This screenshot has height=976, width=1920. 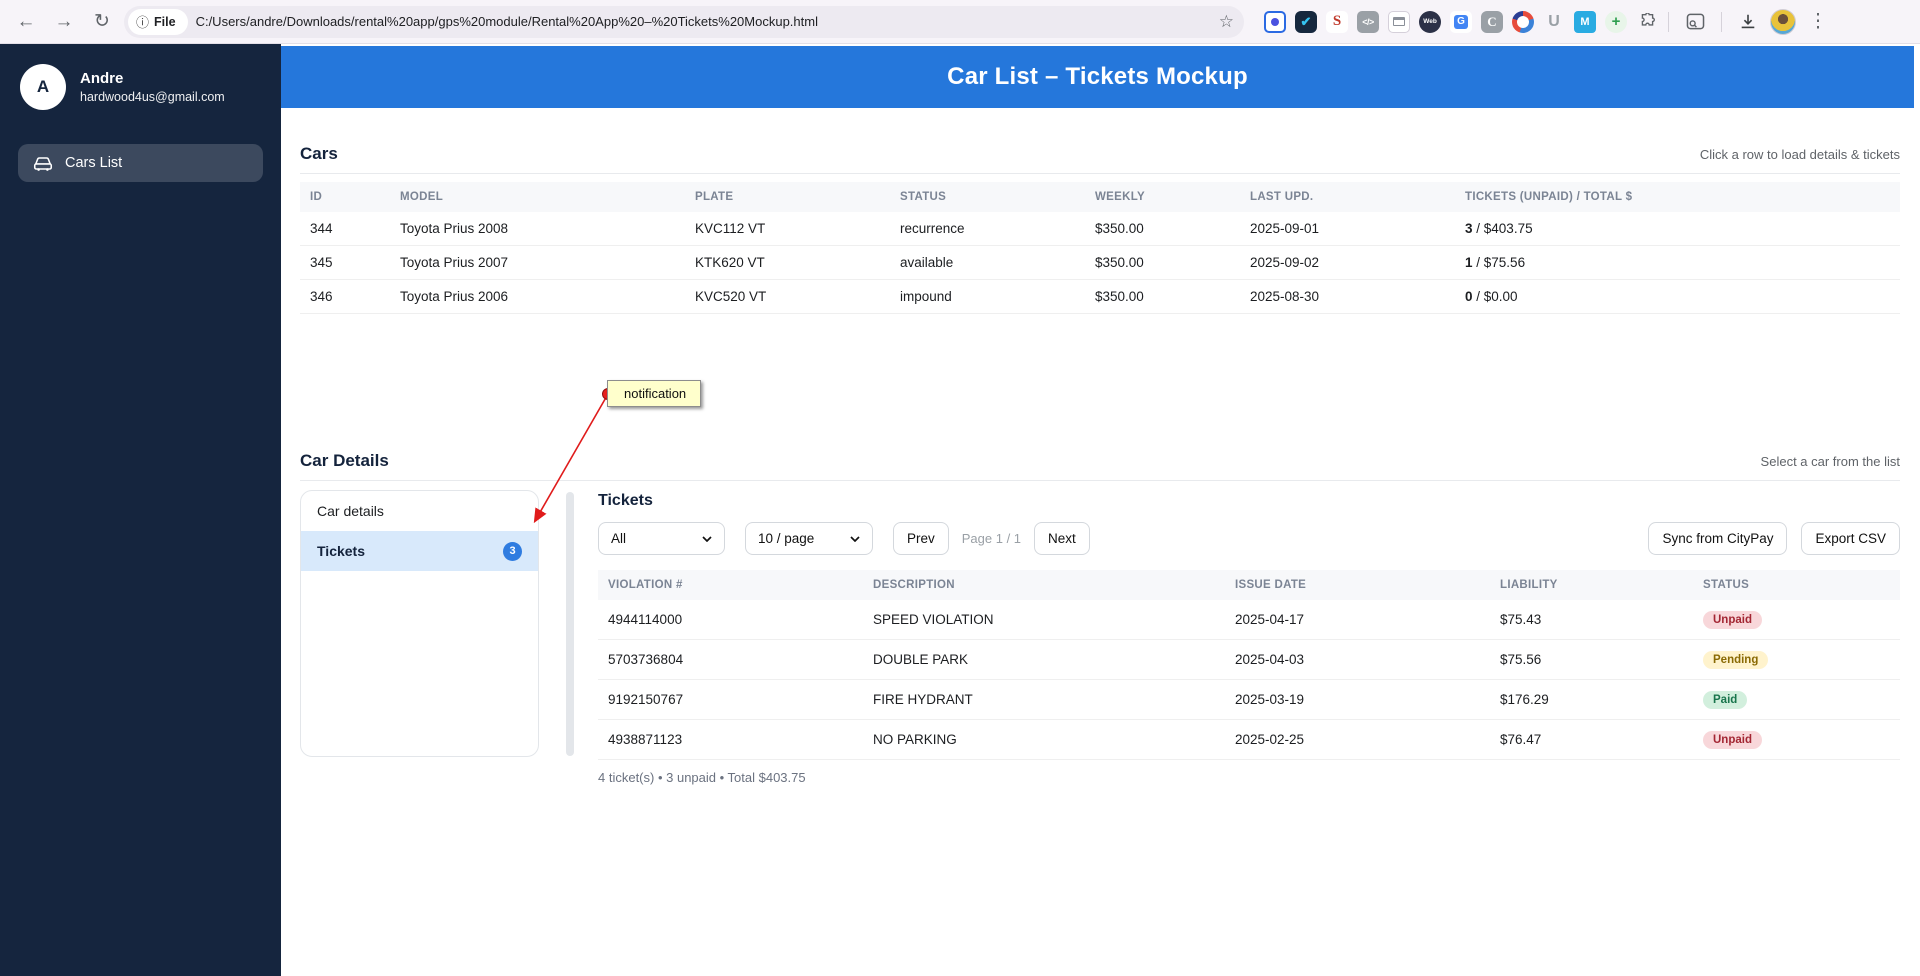 I want to click on sync-citypay-button: Sync from CityPay, so click(x=1718, y=538).